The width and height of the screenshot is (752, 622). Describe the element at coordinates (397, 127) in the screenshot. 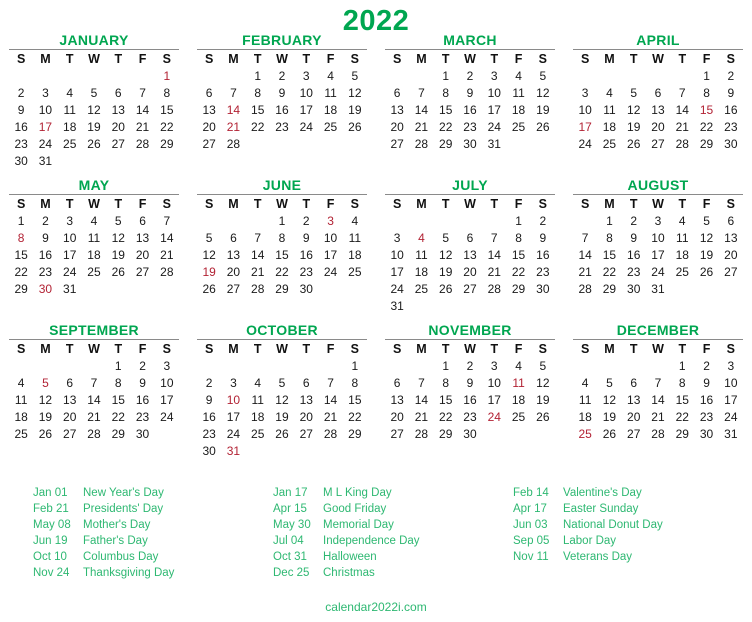

I see `day-cell: 20` at that location.